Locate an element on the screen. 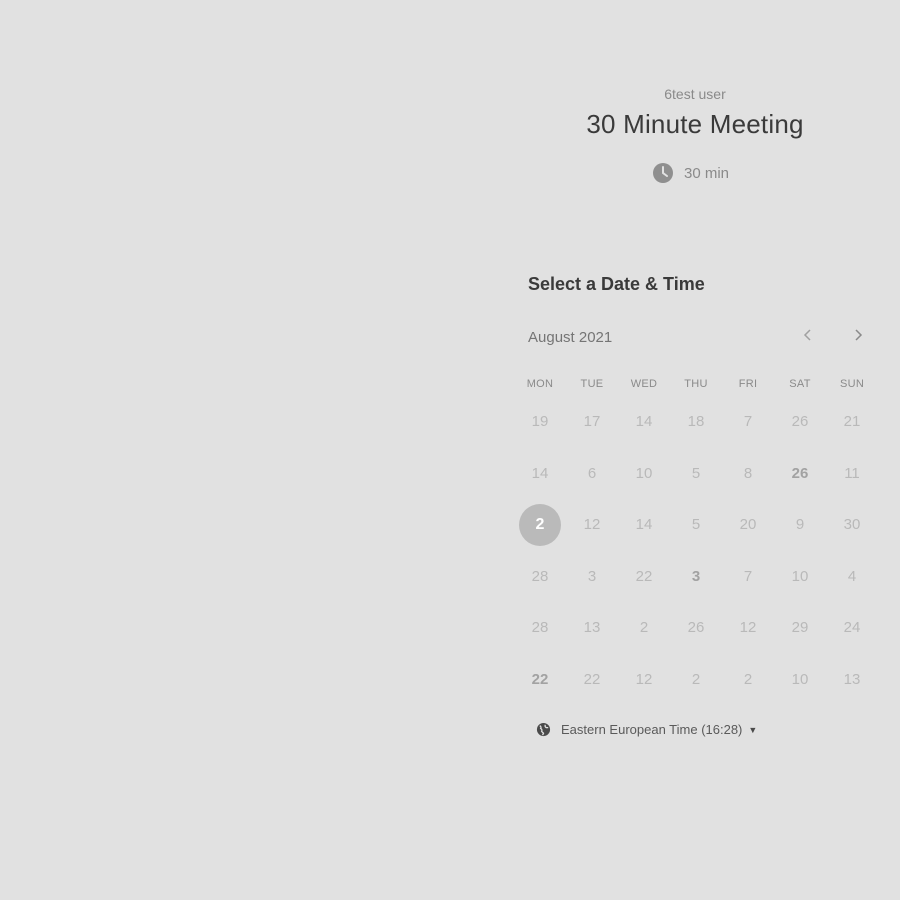 The image size is (900, 900). next-month-button is located at coordinates (858, 337).